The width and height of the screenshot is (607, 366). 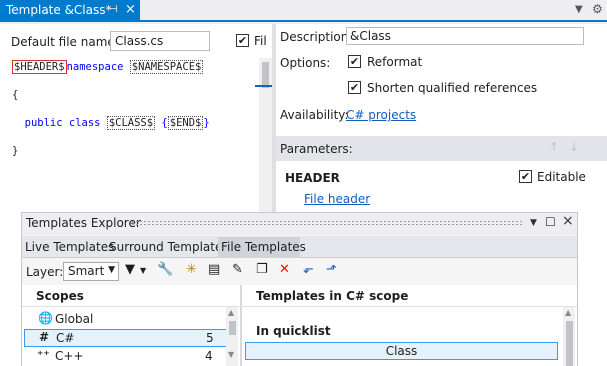 I want to click on parameter-macro-link: File header, so click(x=337, y=199).